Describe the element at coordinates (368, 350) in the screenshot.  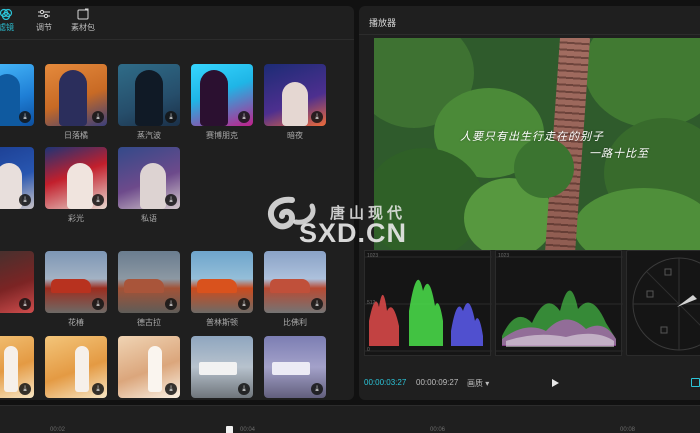
I see `scope-low-value: 0` at that location.